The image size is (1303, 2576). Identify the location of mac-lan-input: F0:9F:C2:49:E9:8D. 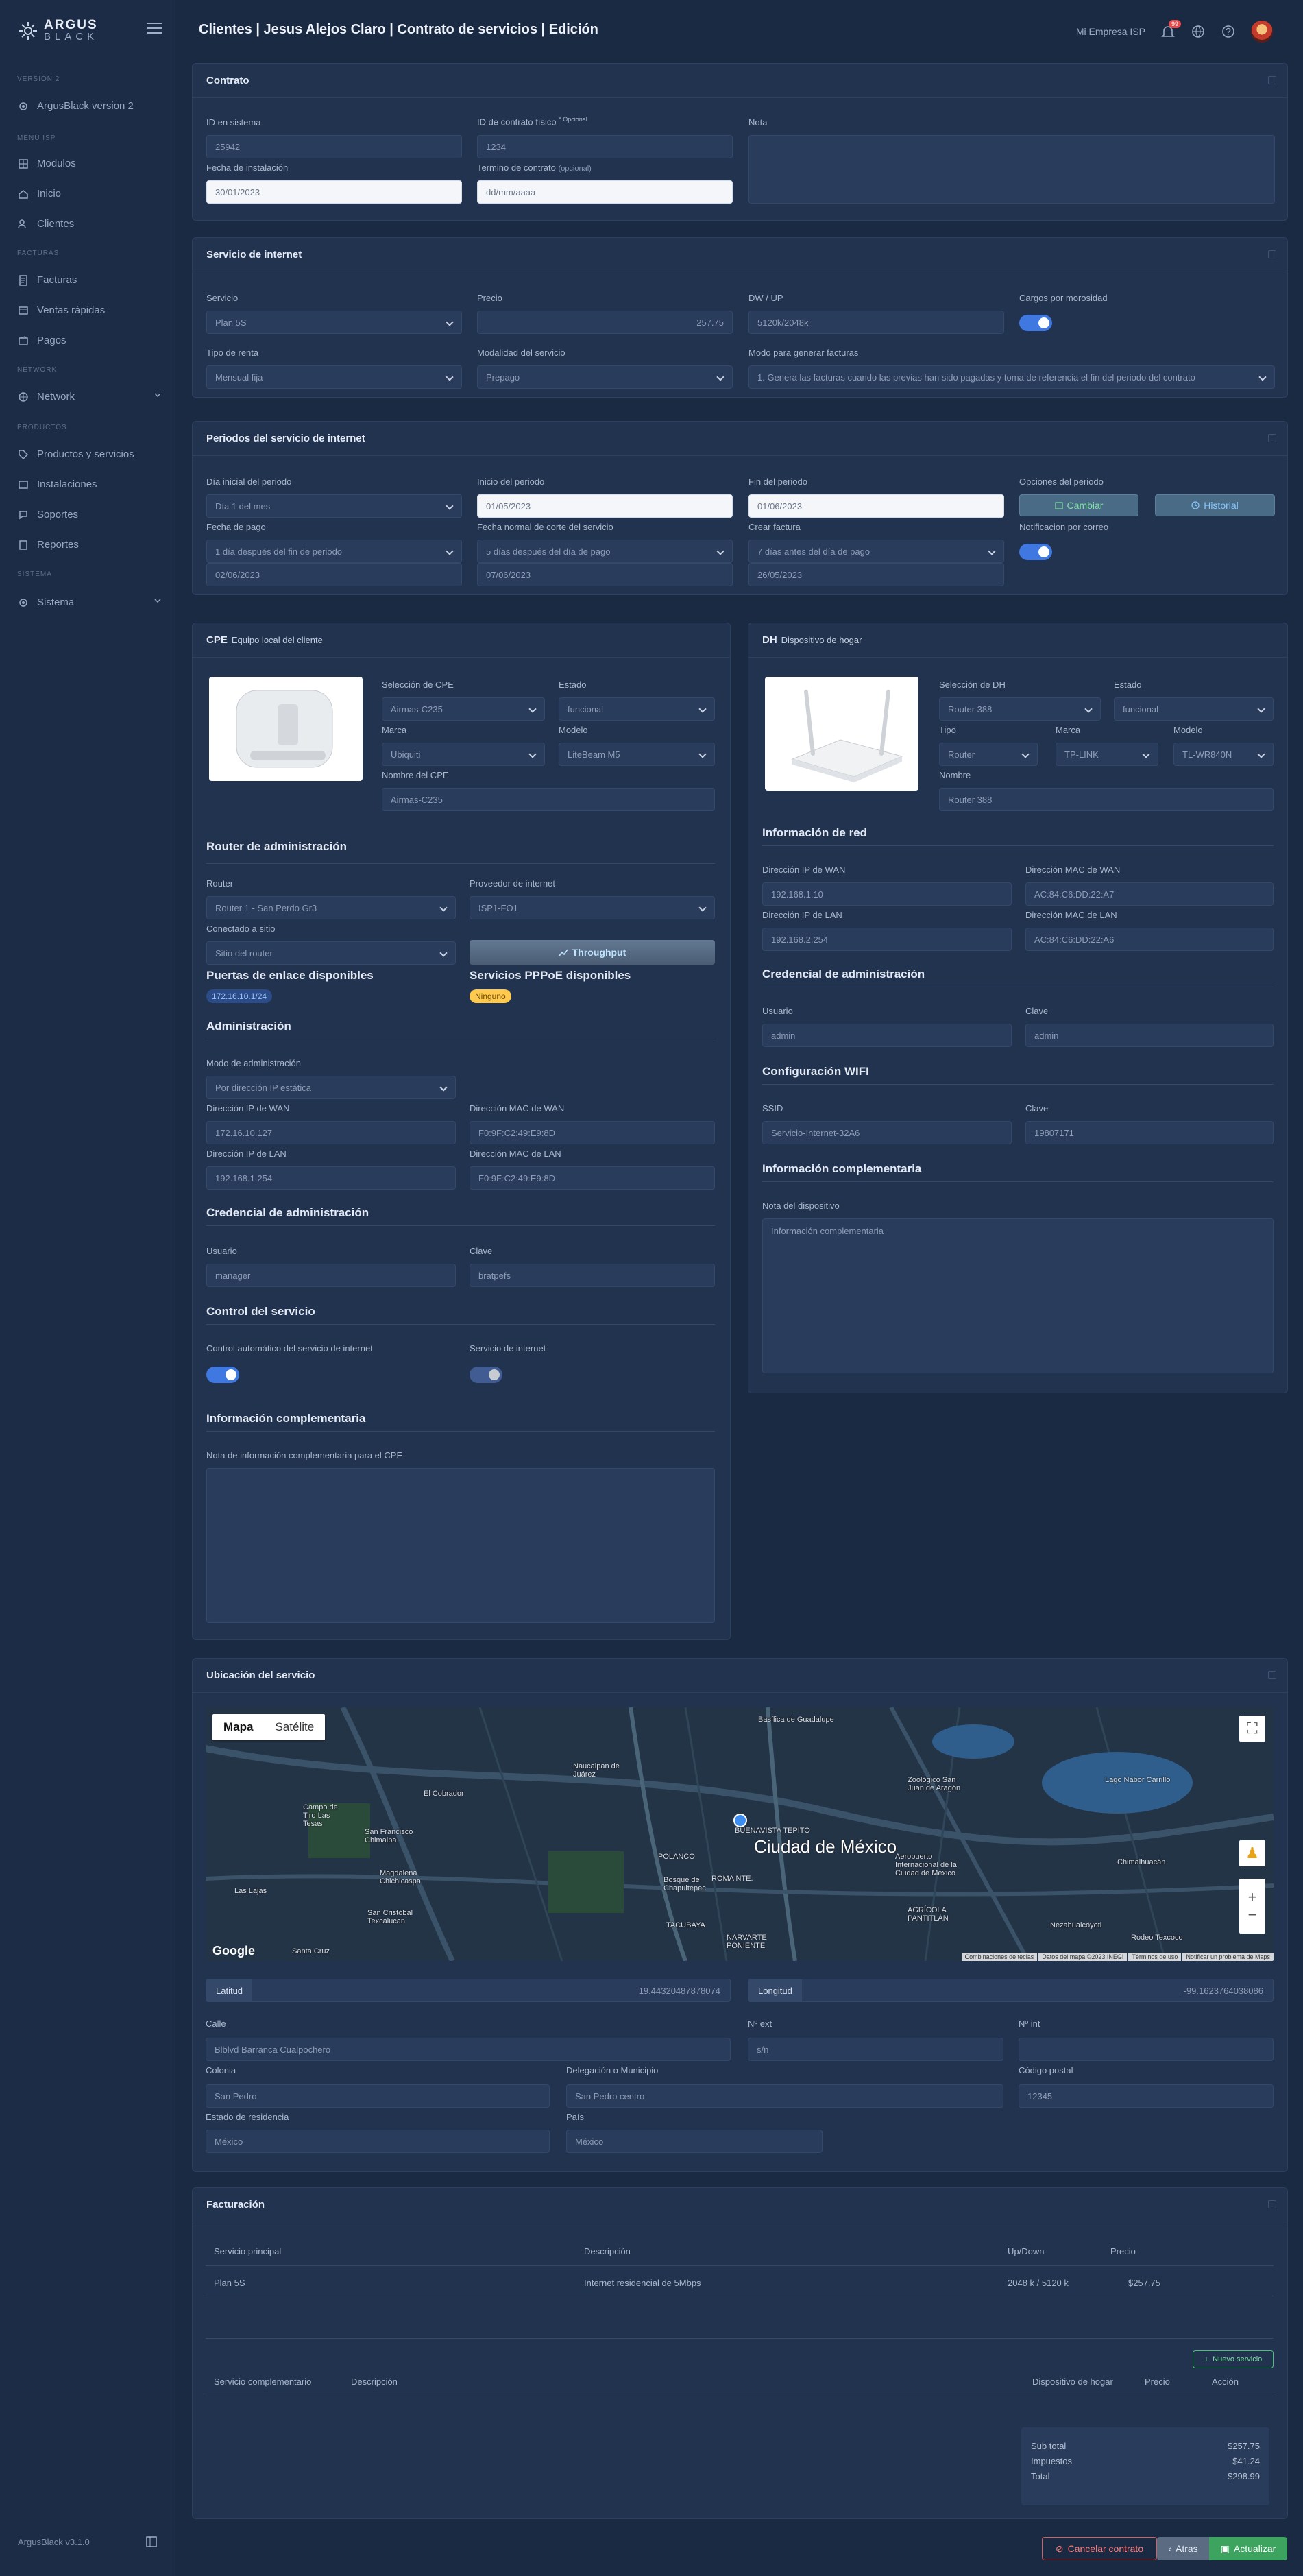
(592, 1178).